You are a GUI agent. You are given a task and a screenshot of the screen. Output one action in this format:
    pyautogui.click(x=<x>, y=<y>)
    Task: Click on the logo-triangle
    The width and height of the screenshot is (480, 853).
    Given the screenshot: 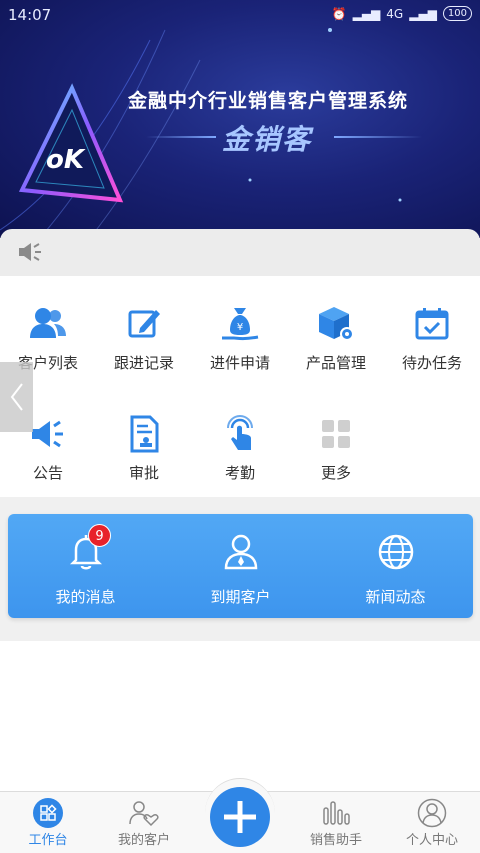 What is the action you would take?
    pyautogui.click(x=71, y=143)
    